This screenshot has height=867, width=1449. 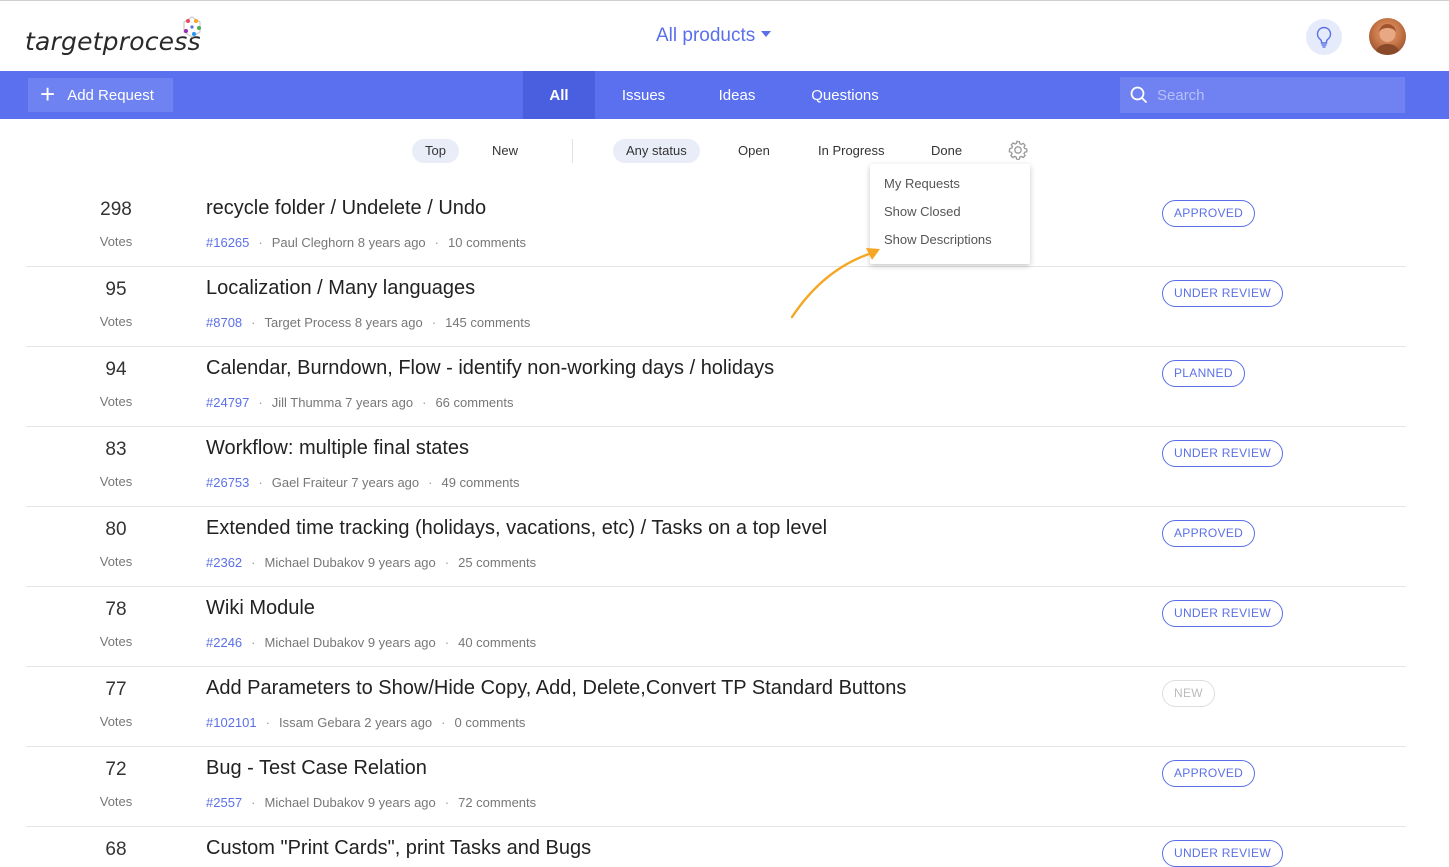 I want to click on vote-count: 68, so click(x=116, y=850).